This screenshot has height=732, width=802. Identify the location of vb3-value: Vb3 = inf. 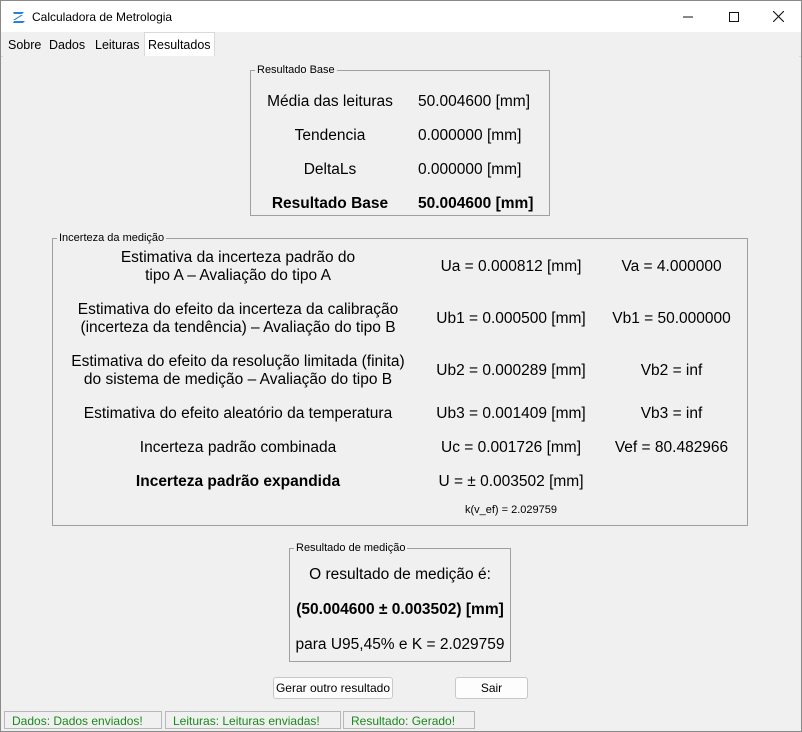
(671, 413).